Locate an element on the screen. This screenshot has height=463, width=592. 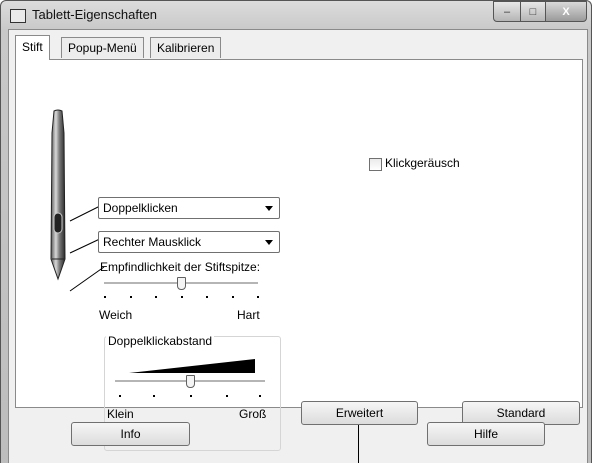
help-button: Hilfe is located at coordinates (486, 434).